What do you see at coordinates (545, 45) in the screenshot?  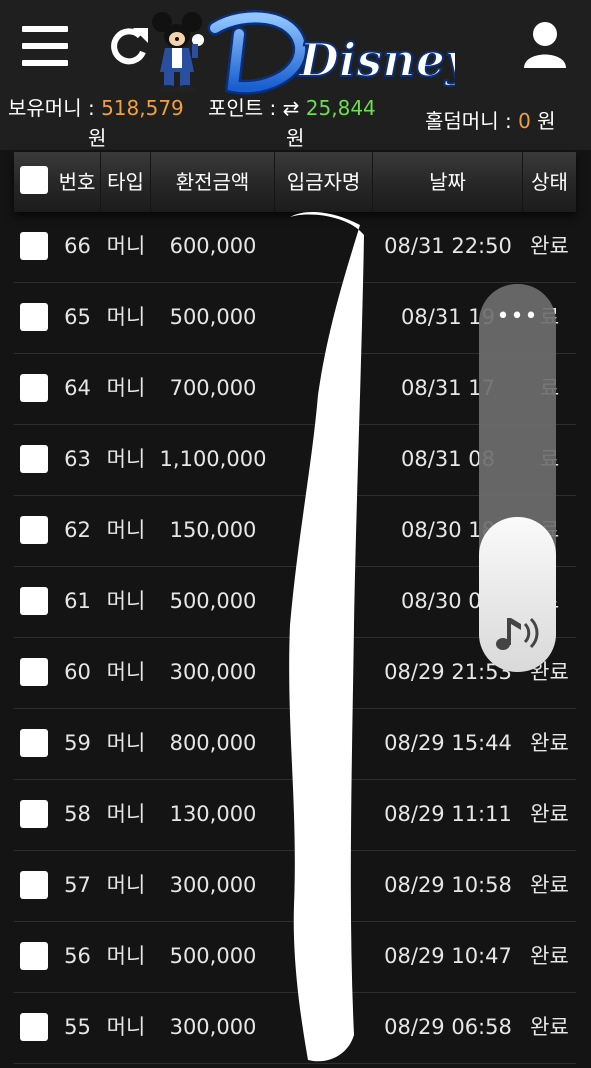 I see `user-icon` at bounding box center [545, 45].